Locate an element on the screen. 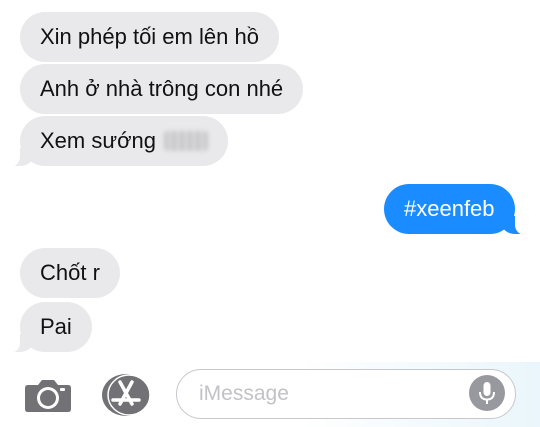 Image resolution: width=540 pixels, height=427 pixels. message-bubble-incoming: Xem sướng is located at coordinates (118, 141).